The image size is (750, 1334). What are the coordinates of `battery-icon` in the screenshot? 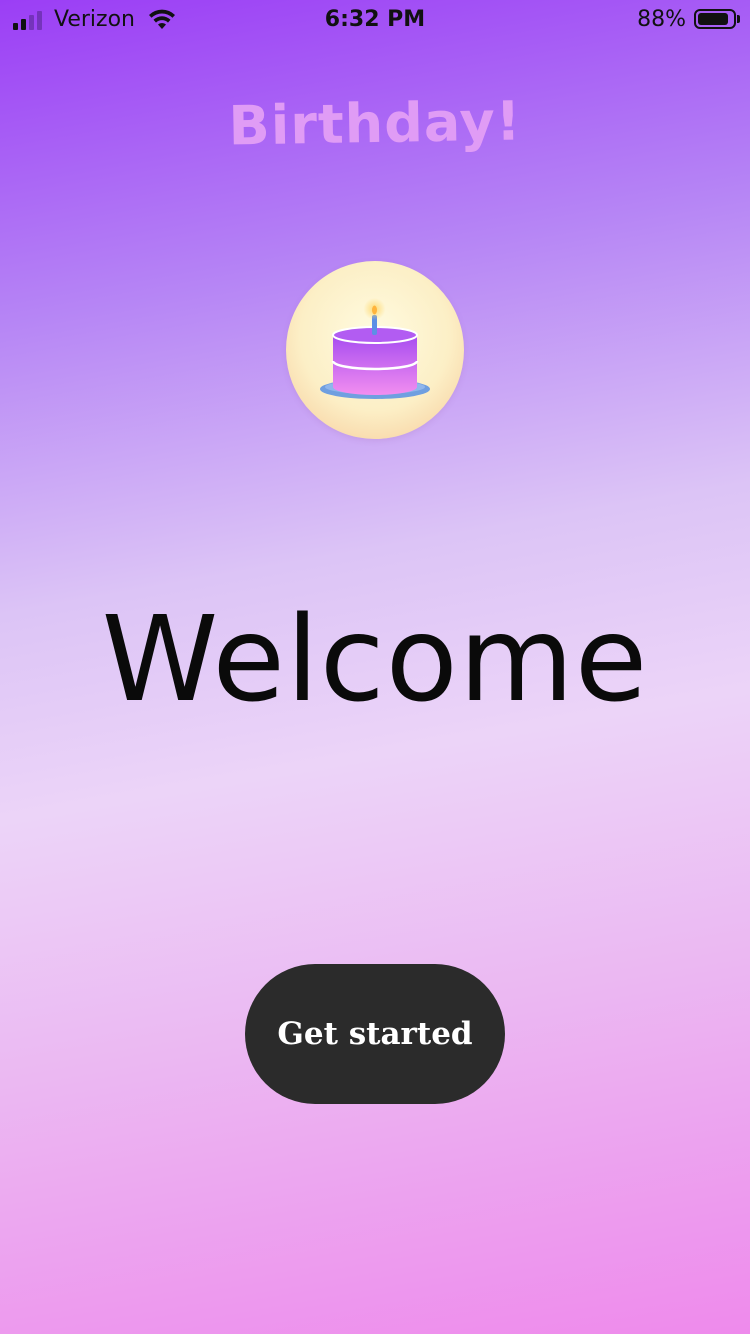 It's located at (715, 19).